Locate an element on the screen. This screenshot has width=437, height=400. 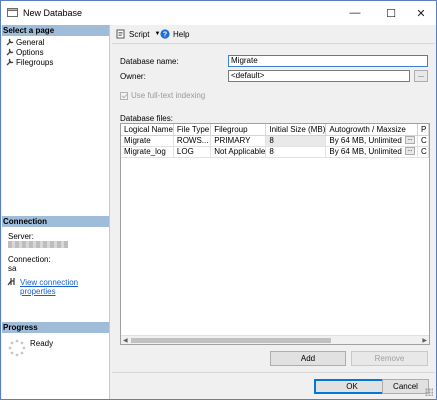
server-label: Server: is located at coordinates (21, 236).